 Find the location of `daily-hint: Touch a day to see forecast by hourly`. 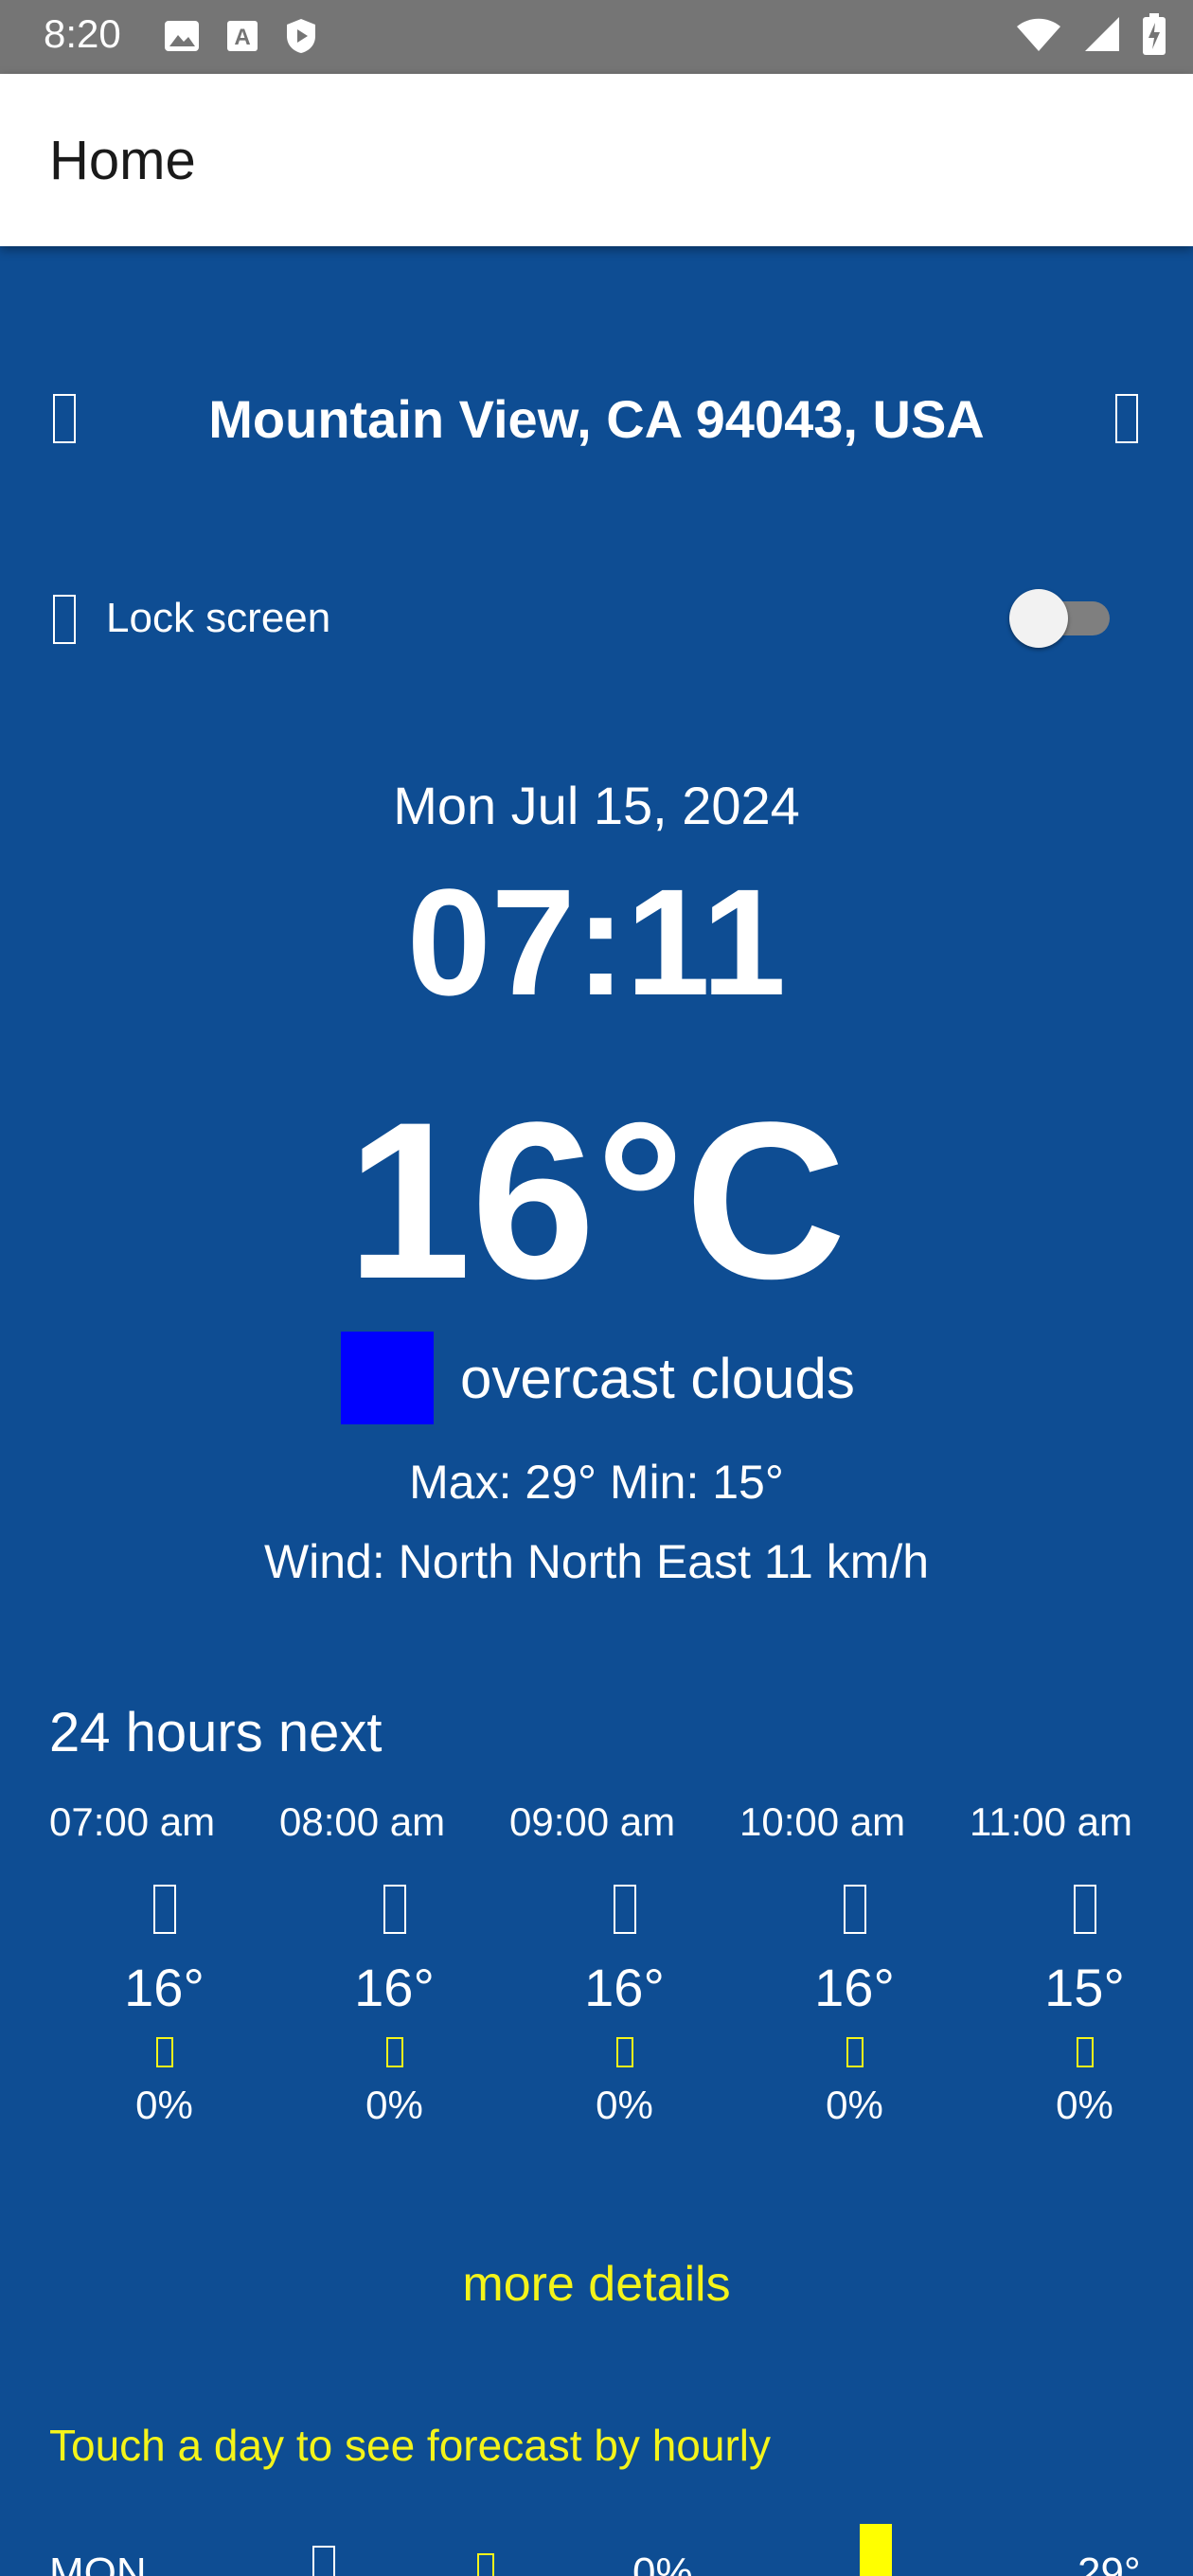

daily-hint: Touch a day to see forecast by hourly is located at coordinates (410, 2445).